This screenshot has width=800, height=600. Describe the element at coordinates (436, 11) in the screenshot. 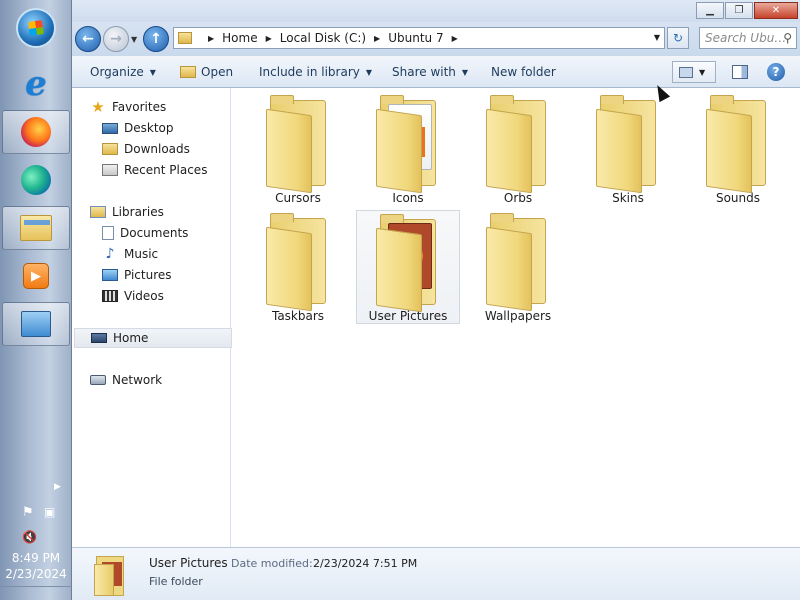

I see `title-bar: ▁ ❐ ✕` at that location.